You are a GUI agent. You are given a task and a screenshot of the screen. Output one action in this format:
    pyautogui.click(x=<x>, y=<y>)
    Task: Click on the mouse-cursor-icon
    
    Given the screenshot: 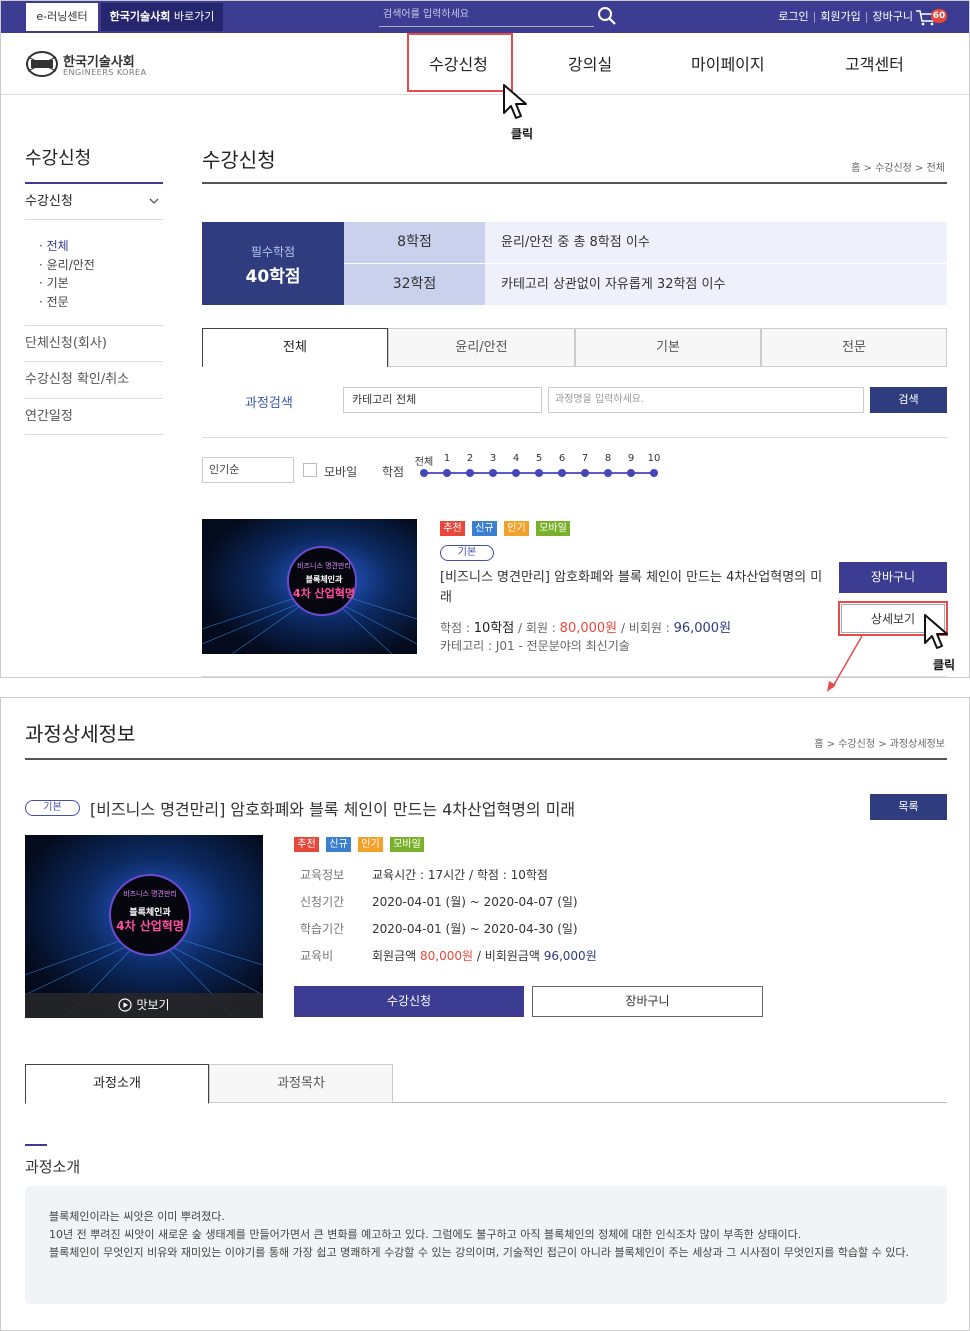 What is the action you would take?
    pyautogui.click(x=936, y=631)
    